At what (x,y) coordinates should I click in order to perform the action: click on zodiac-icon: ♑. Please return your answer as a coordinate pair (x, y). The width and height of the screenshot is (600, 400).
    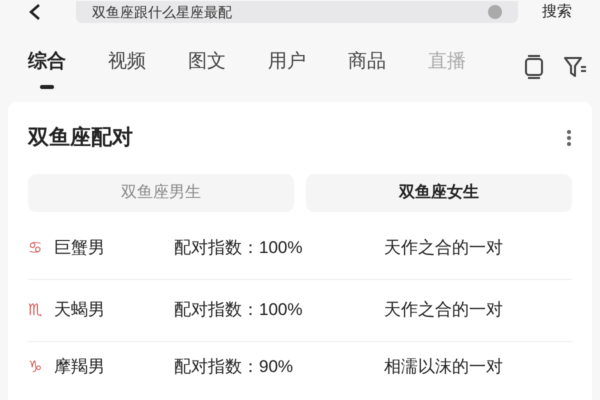
    Looking at the image, I should click on (39, 366).